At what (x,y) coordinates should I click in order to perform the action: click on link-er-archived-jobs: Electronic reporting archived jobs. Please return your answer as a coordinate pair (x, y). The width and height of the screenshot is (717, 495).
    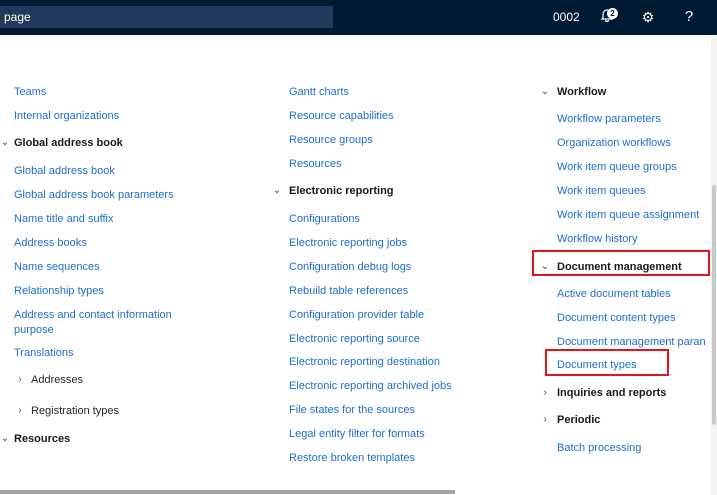
    Looking at the image, I should click on (370, 386).